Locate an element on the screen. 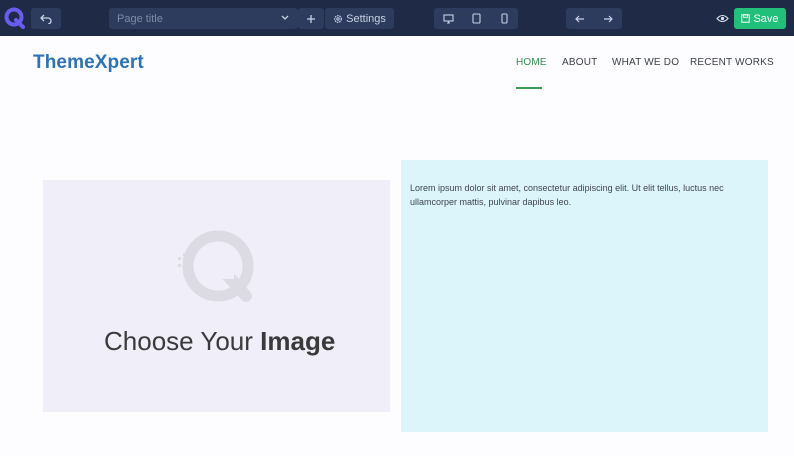 The height and width of the screenshot is (456, 794). save-button: Save is located at coordinates (760, 18).